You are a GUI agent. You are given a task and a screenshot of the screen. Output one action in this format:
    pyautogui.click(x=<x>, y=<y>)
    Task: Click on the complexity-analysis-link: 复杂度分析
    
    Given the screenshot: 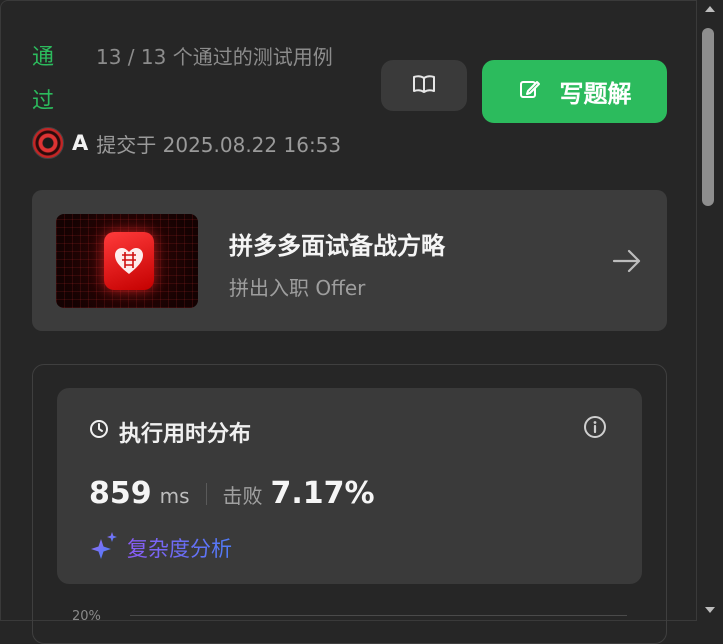 What is the action you would take?
    pyautogui.click(x=160, y=547)
    